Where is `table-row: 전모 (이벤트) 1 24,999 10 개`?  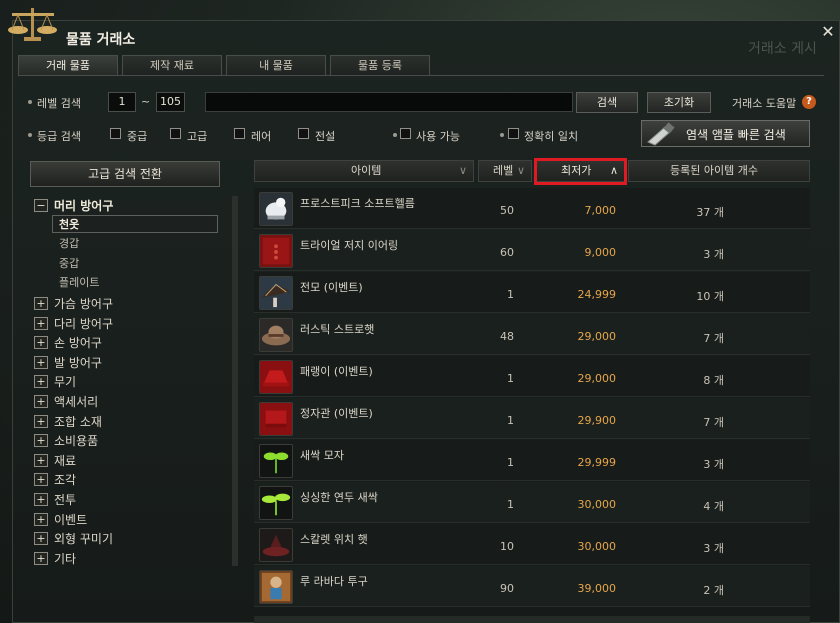
table-row: 전모 (이벤트) 1 24,999 10 개 is located at coordinates (532, 292).